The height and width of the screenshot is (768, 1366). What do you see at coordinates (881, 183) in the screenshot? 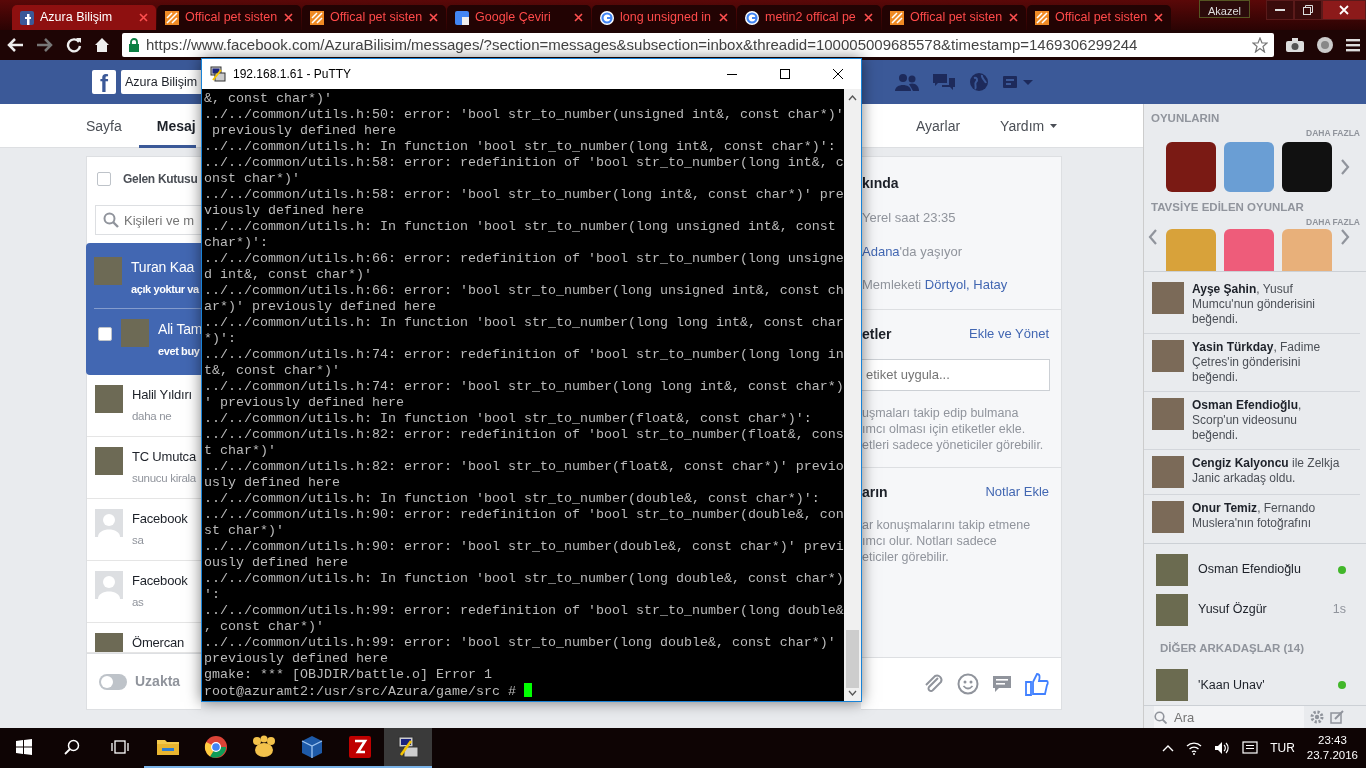
I see `section-title: kında` at bounding box center [881, 183].